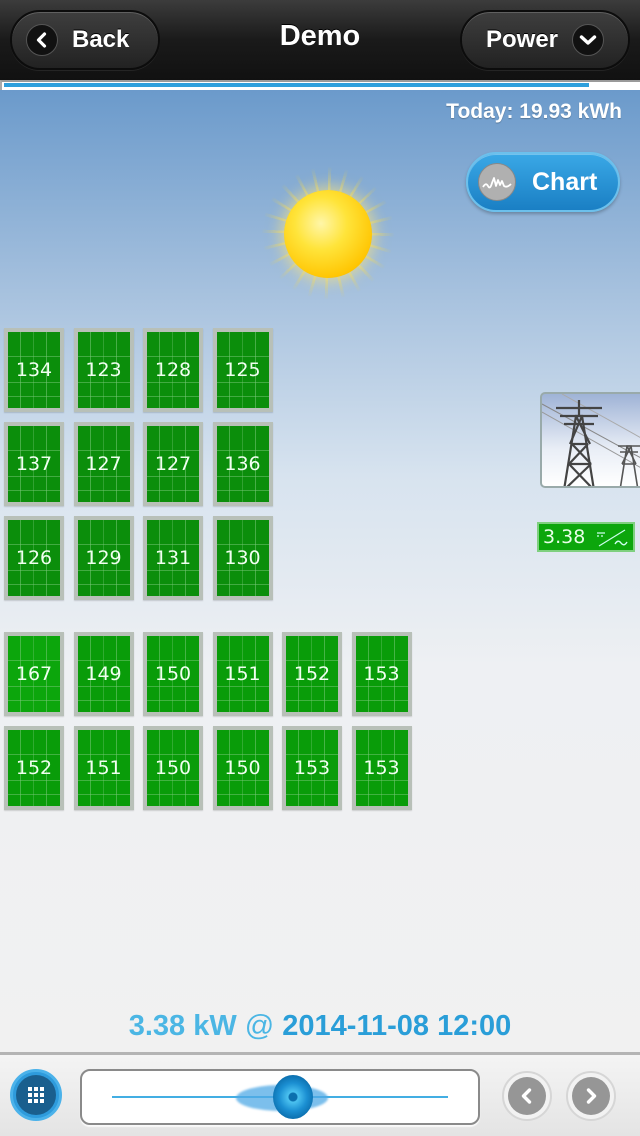  Describe the element at coordinates (497, 182) in the screenshot. I see `waveform-icon` at that location.